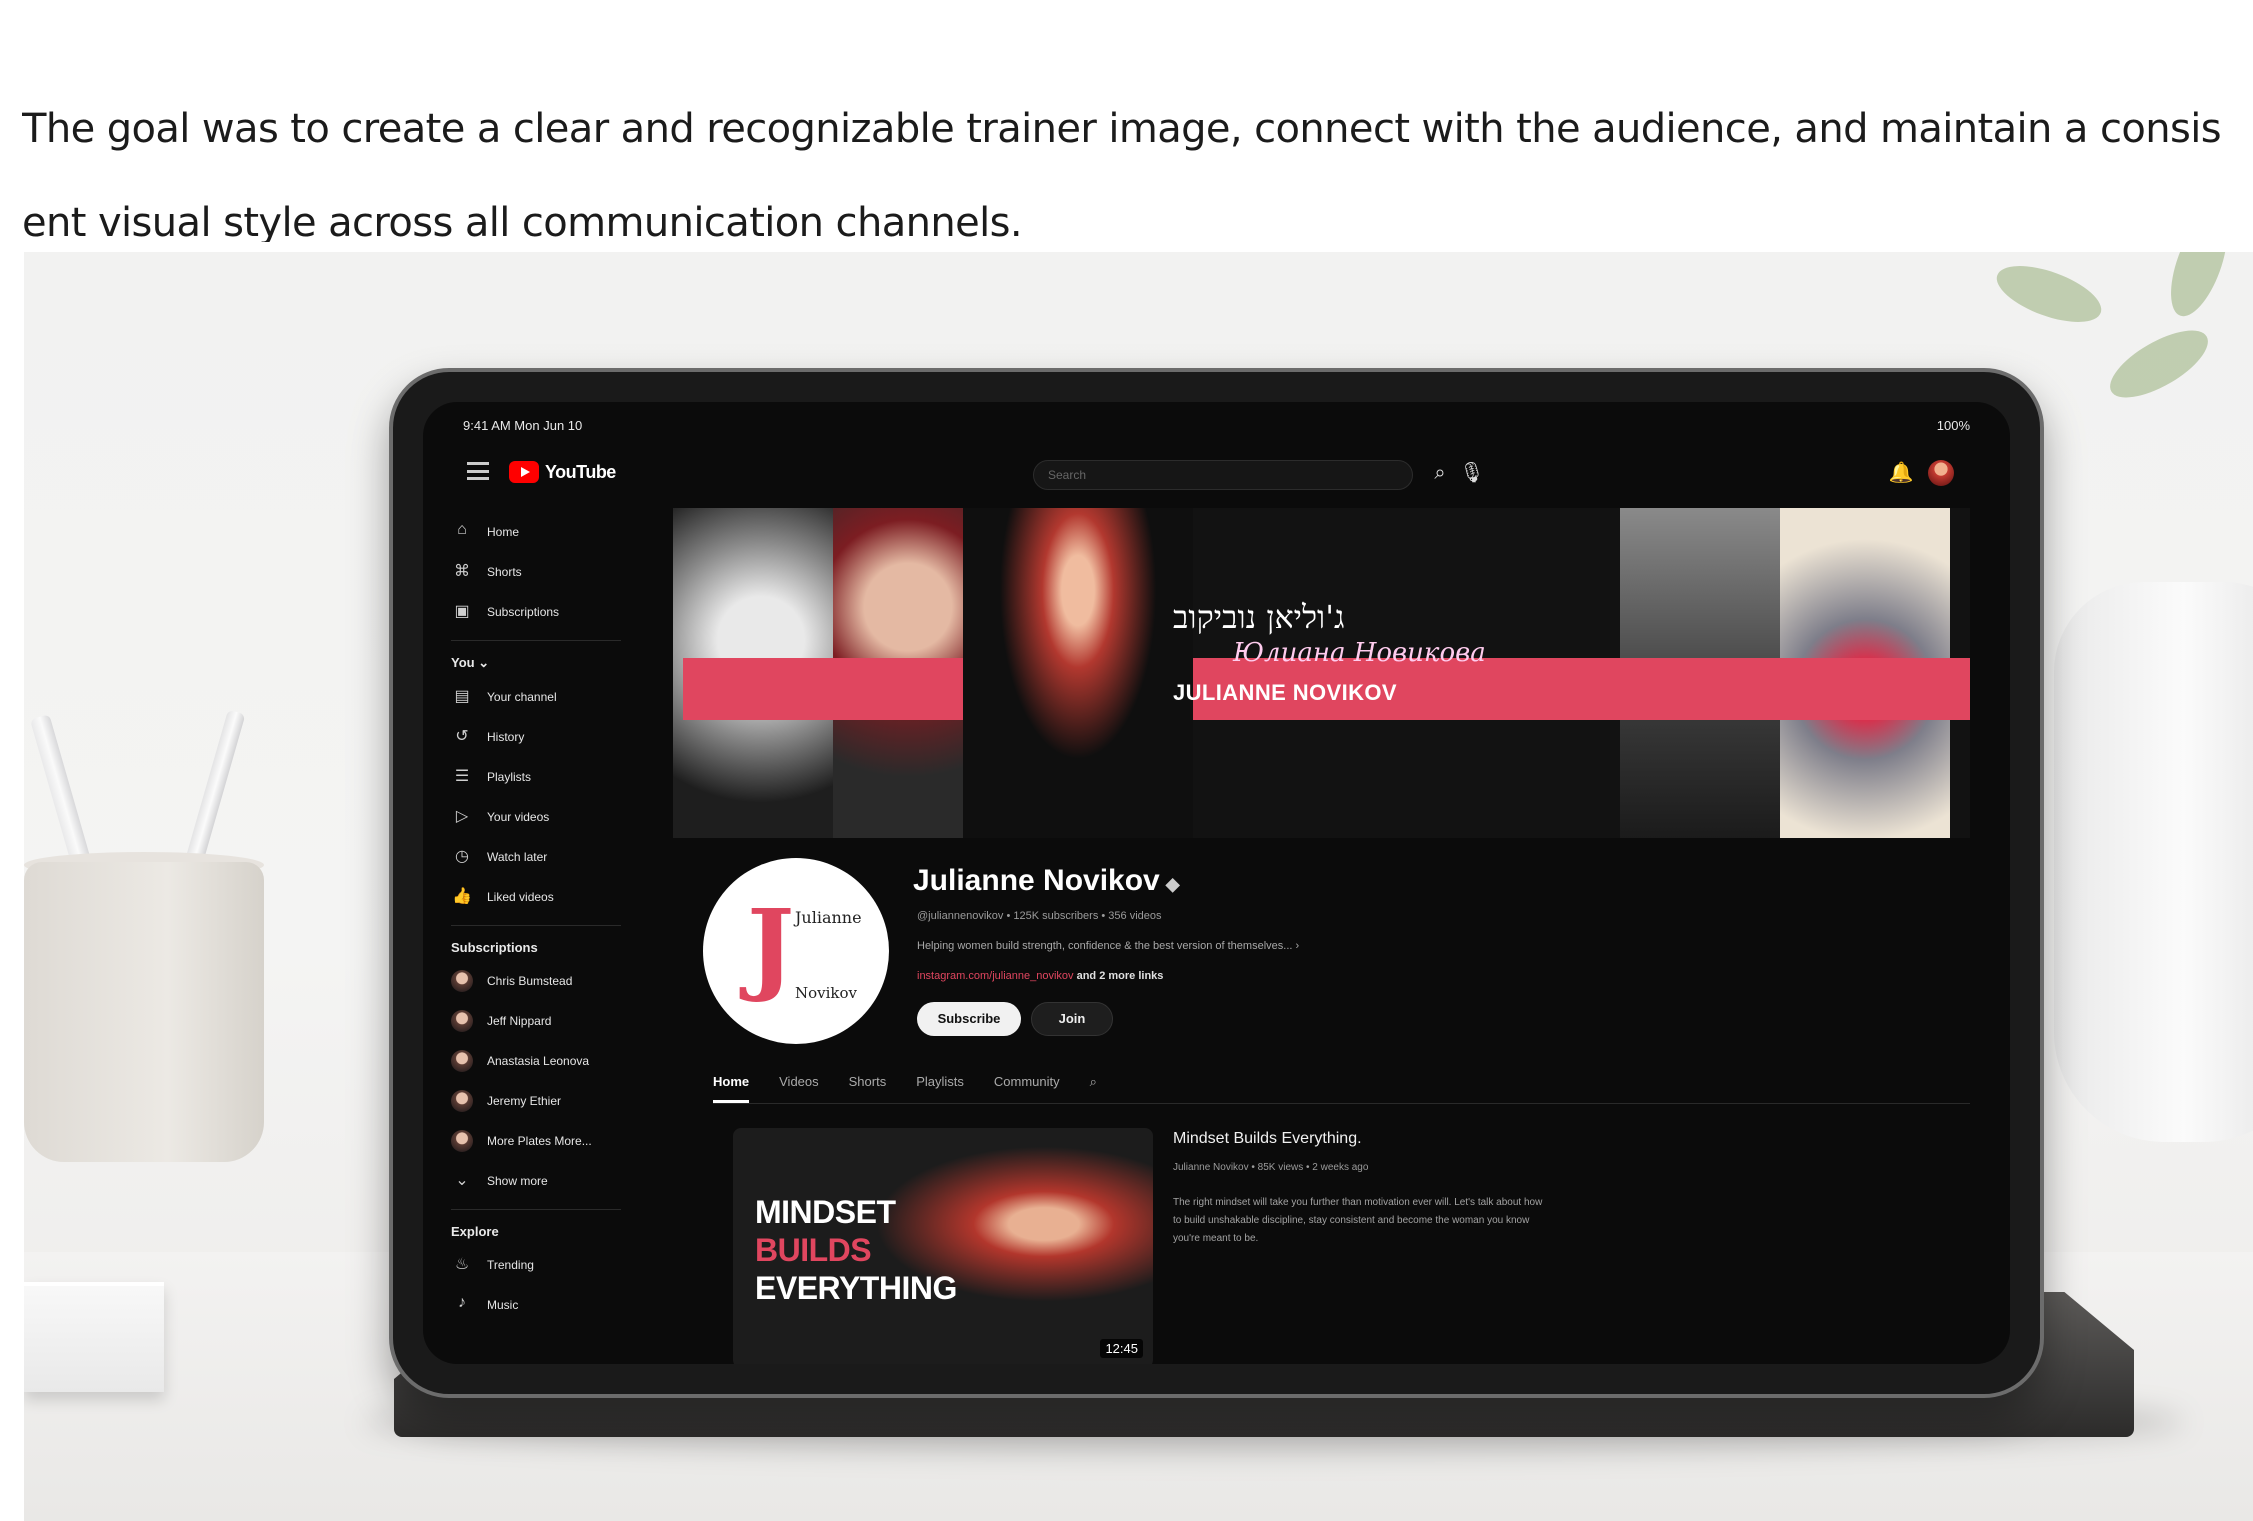 This screenshot has width=2253, height=1521. Describe the element at coordinates (1078, 673) in the screenshot. I see `banner-photo-trainer` at that location.